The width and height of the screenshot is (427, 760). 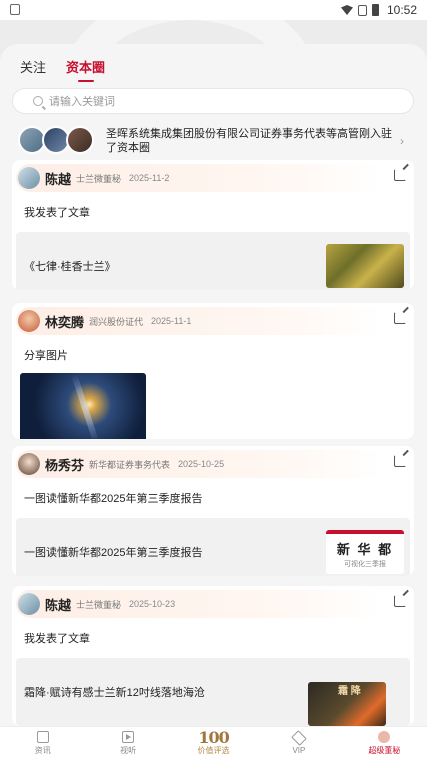 What do you see at coordinates (70, 267) in the screenshot?
I see `article-title: 《七律·桂香士兰》` at bounding box center [70, 267].